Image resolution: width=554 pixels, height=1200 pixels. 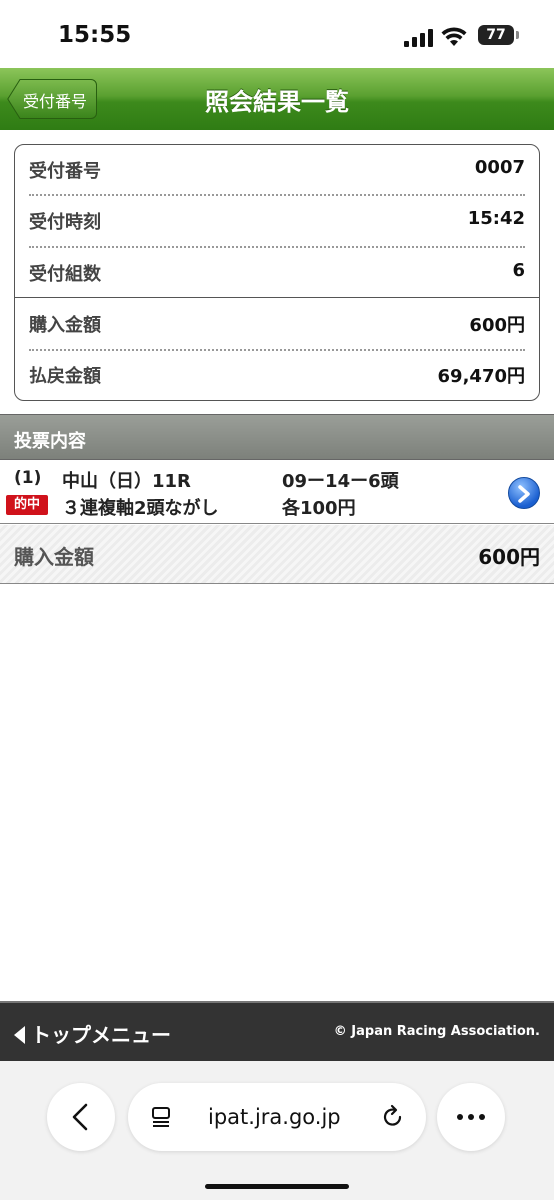 I want to click on more-icon, so click(x=471, y=1117).